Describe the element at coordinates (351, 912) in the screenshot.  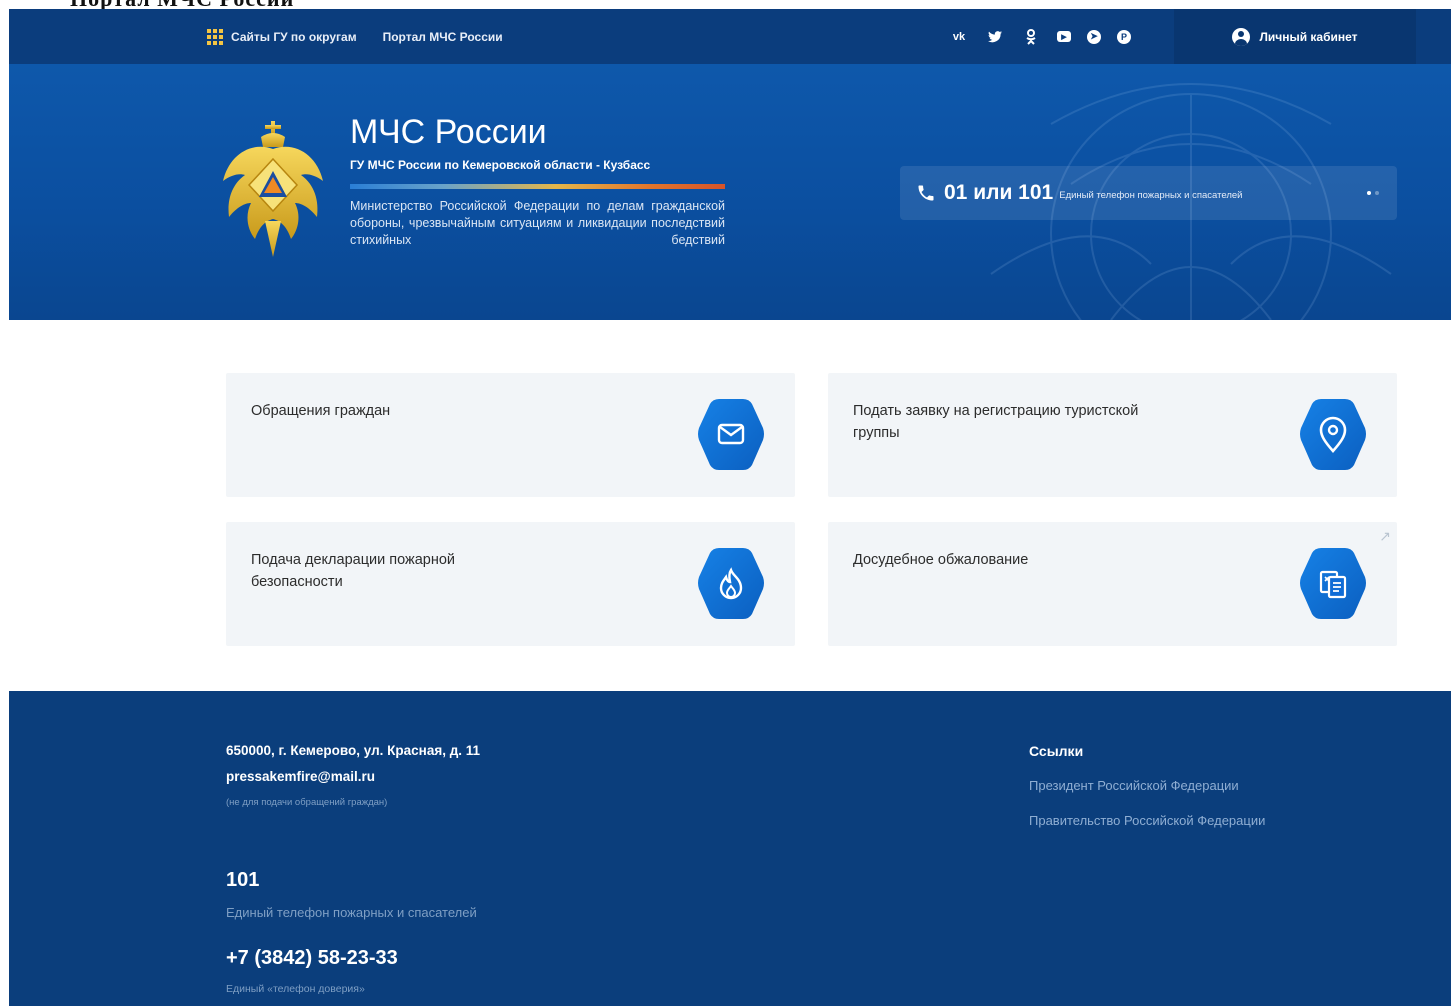
I see `footer-emergency-caption: Единый телефон пожарных и спасателей` at that location.